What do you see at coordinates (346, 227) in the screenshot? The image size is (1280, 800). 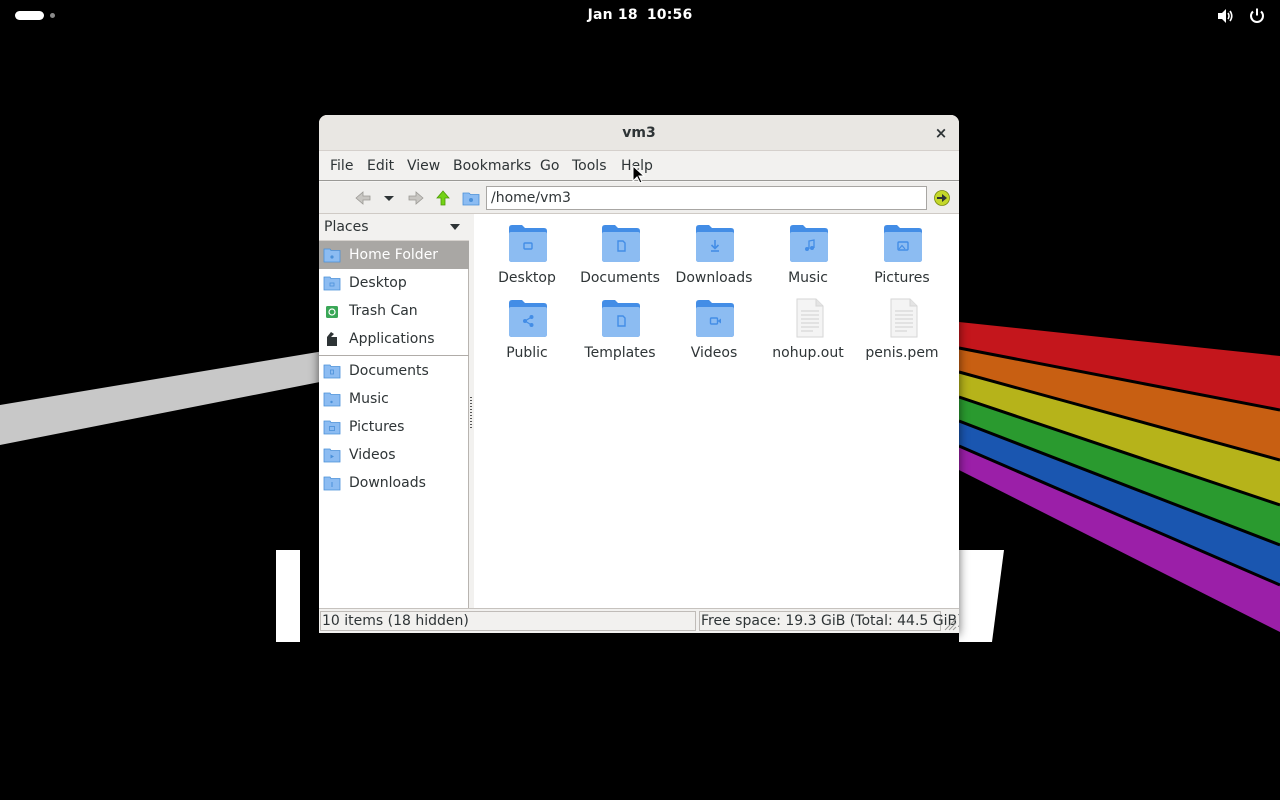 I see `places-header-label: Places` at bounding box center [346, 227].